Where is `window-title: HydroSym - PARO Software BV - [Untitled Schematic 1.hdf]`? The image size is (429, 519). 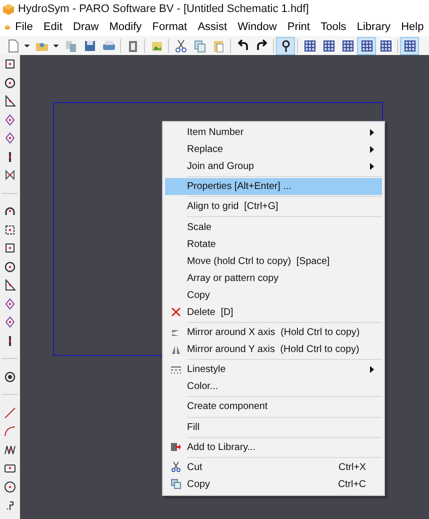
window-title: HydroSym - PARO Software BV - [Untitled Schematic 1.hdf] is located at coordinates (163, 9).